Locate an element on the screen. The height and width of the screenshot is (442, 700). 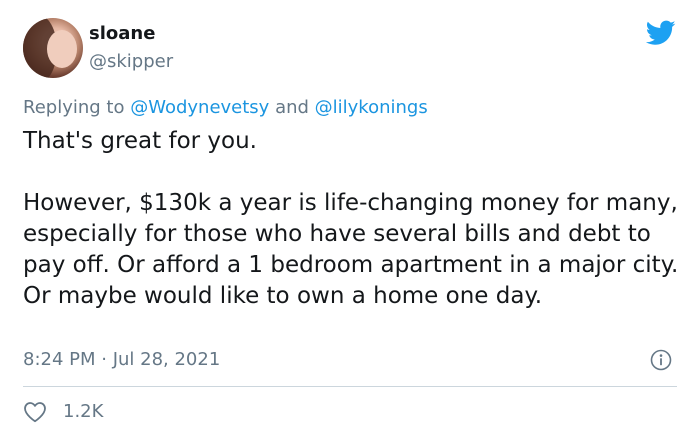
divider is located at coordinates (350, 386).